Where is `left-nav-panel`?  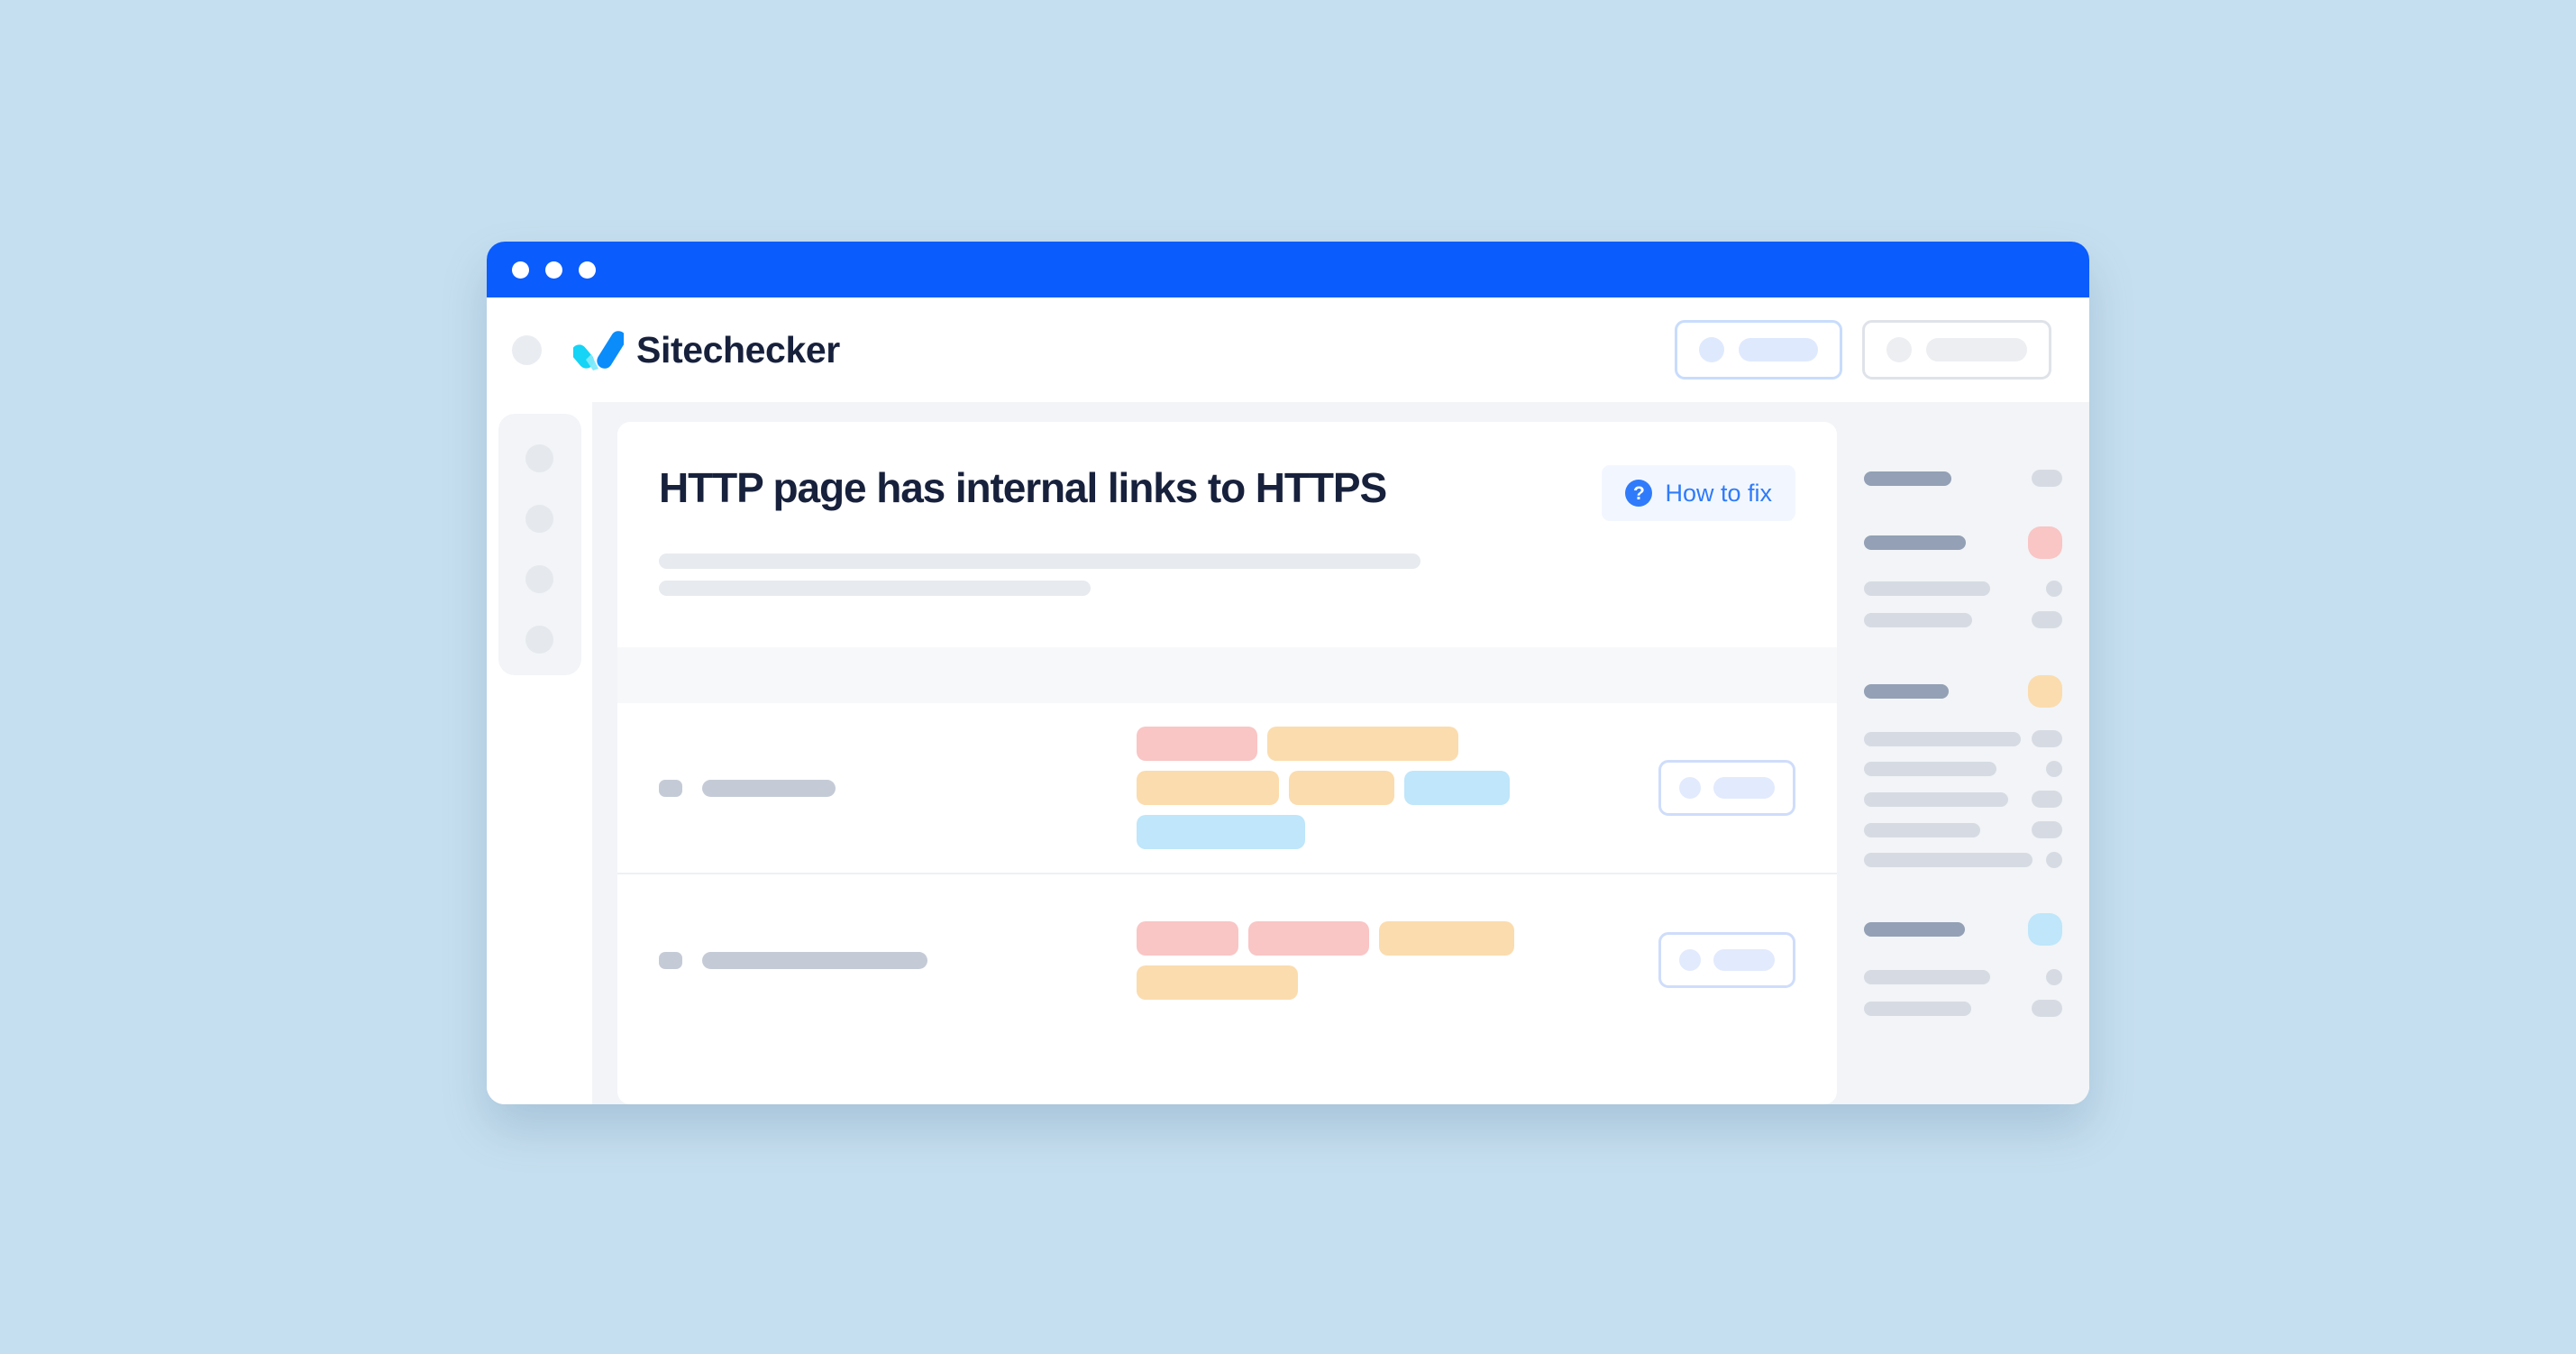
left-nav-panel is located at coordinates (539, 544).